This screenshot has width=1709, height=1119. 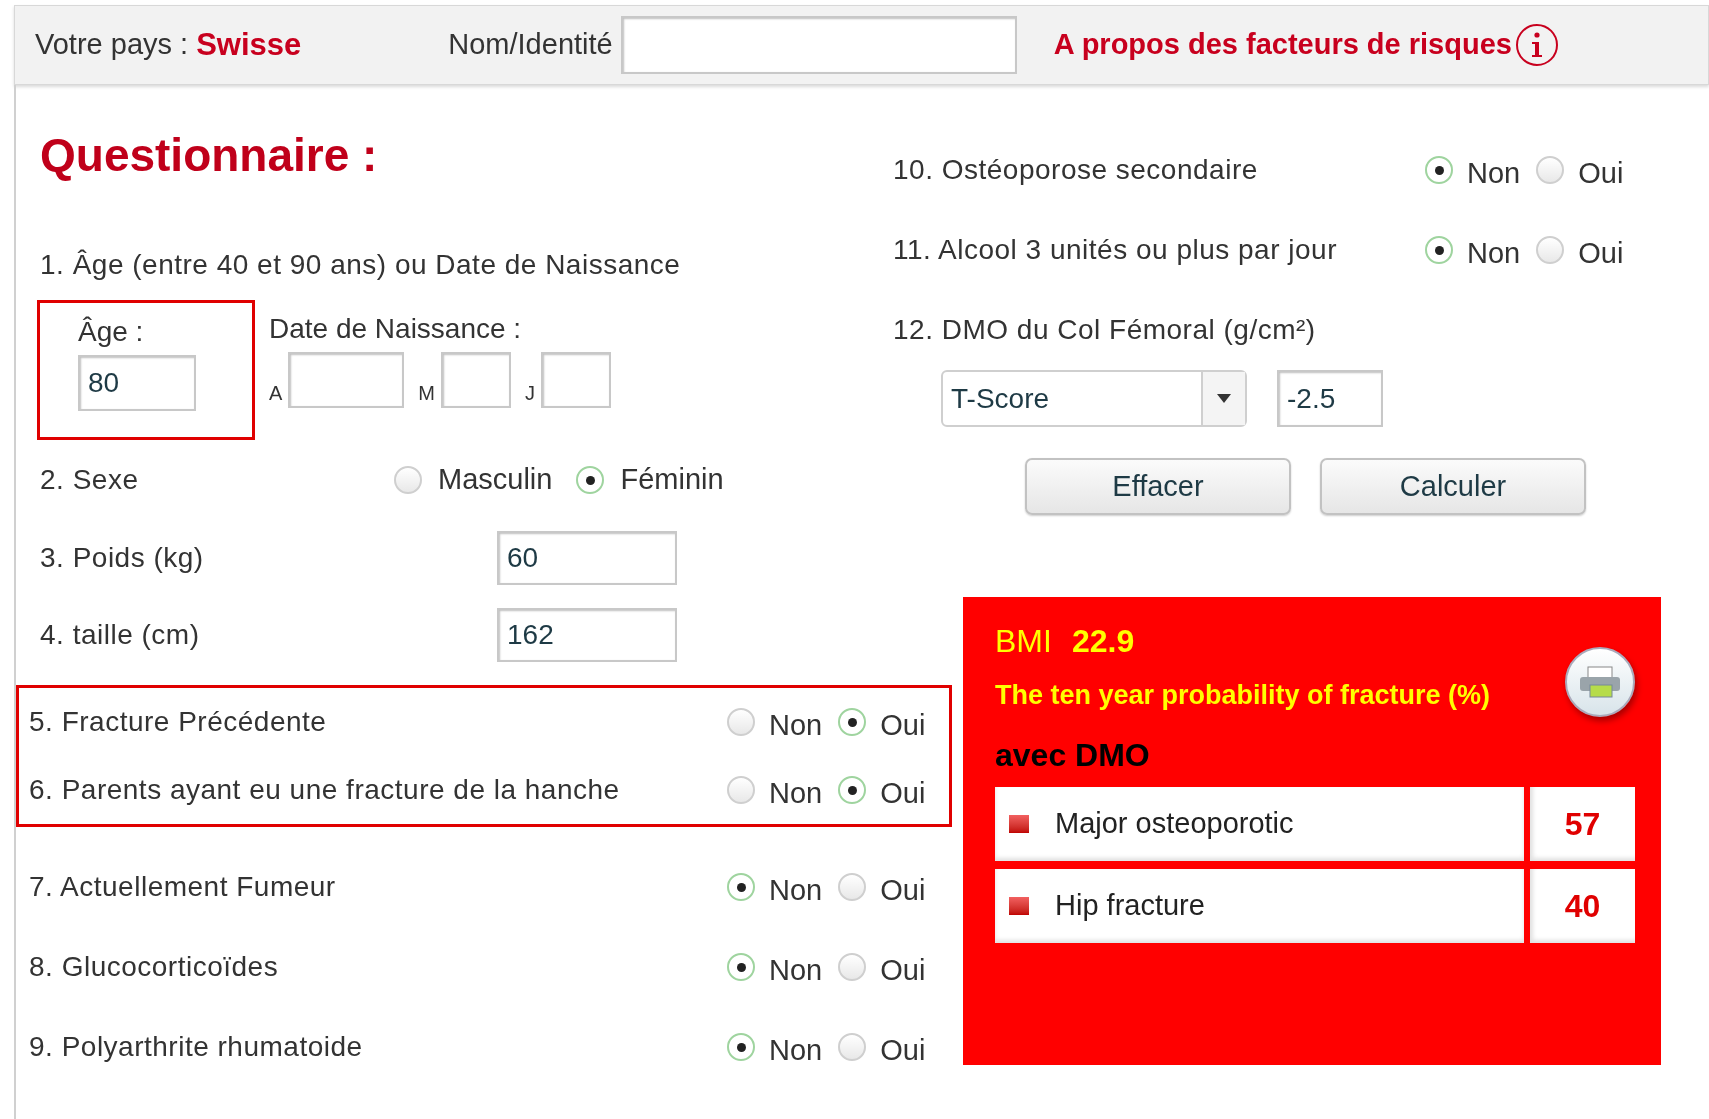 I want to click on question-label: 8. Glucocorticoïdes, so click(x=154, y=967).